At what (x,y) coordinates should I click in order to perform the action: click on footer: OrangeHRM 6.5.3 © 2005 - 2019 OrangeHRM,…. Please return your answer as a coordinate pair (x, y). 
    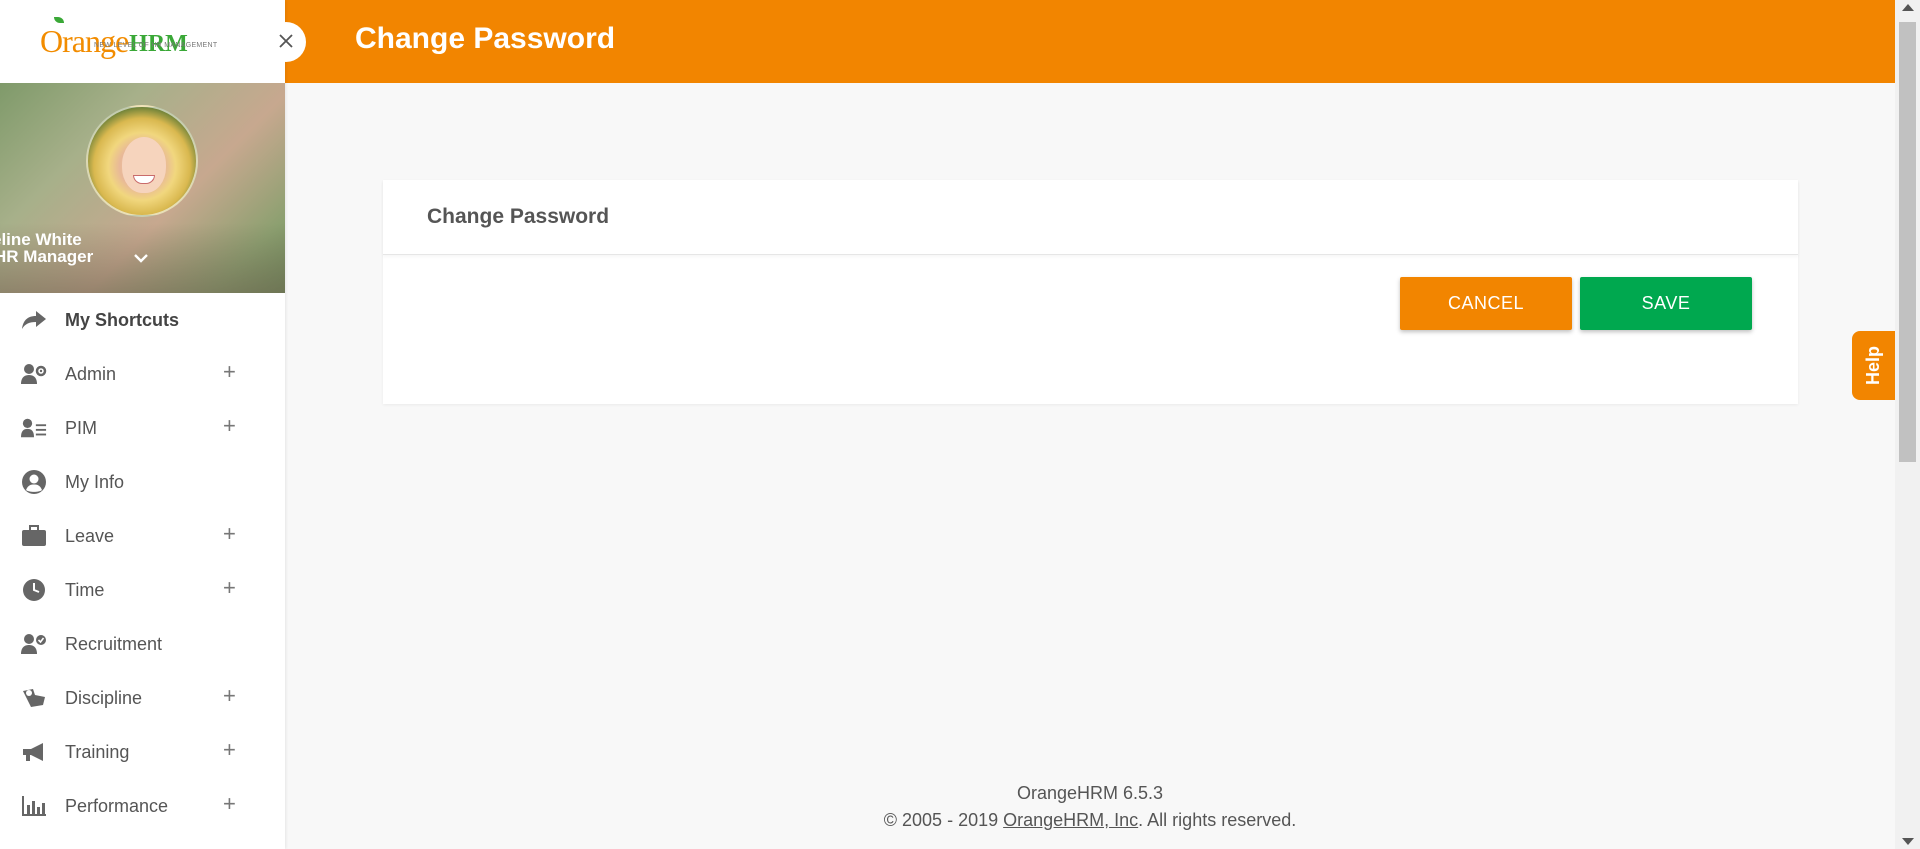
    Looking at the image, I should click on (1090, 807).